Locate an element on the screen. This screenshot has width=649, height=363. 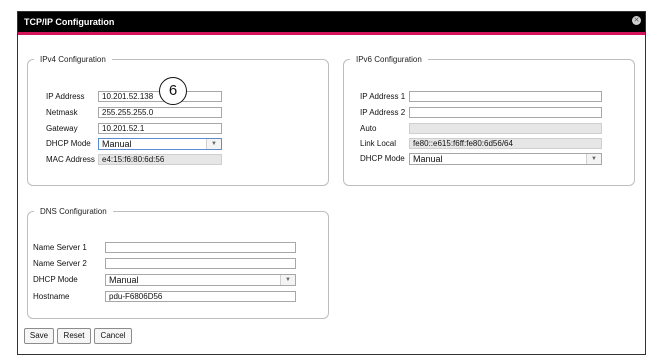
ipv6-ip1-field is located at coordinates (505, 96).